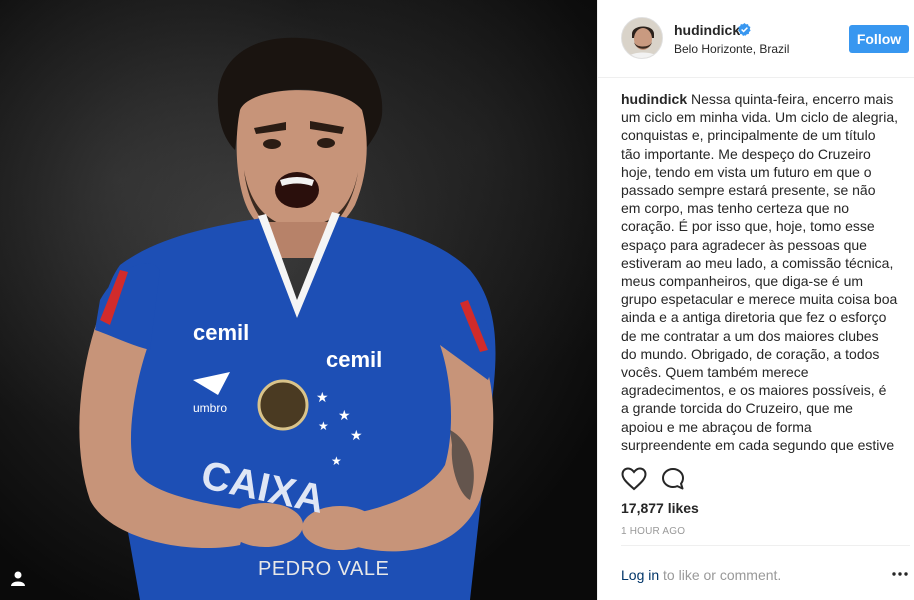 The height and width of the screenshot is (600, 914). Describe the element at coordinates (756, 39) in the screenshot. I see `post-header: hudindick Belo Horizonte, Brazil Follow` at that location.